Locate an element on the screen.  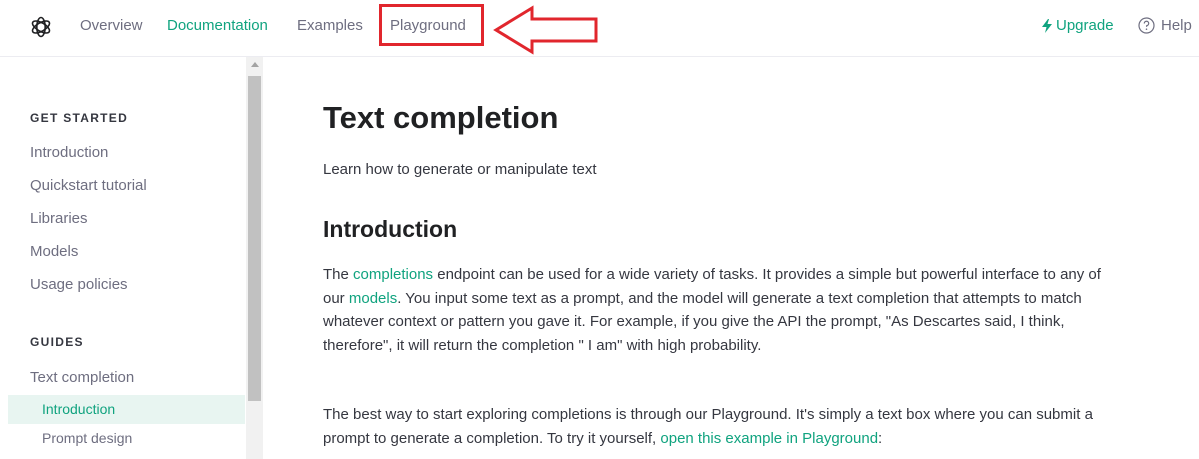
help-circle-icon is located at coordinates (1146, 25).